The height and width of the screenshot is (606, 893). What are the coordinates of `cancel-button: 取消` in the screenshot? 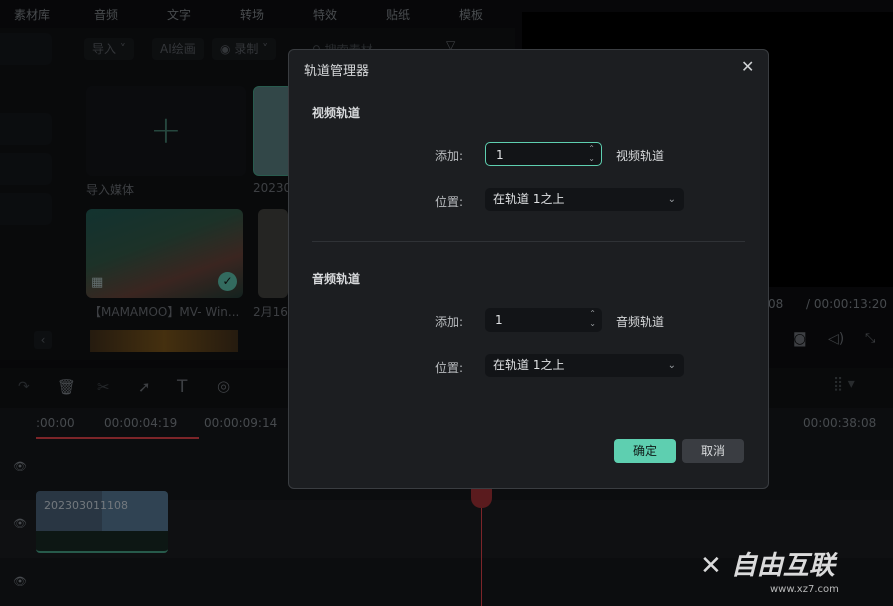 It's located at (713, 451).